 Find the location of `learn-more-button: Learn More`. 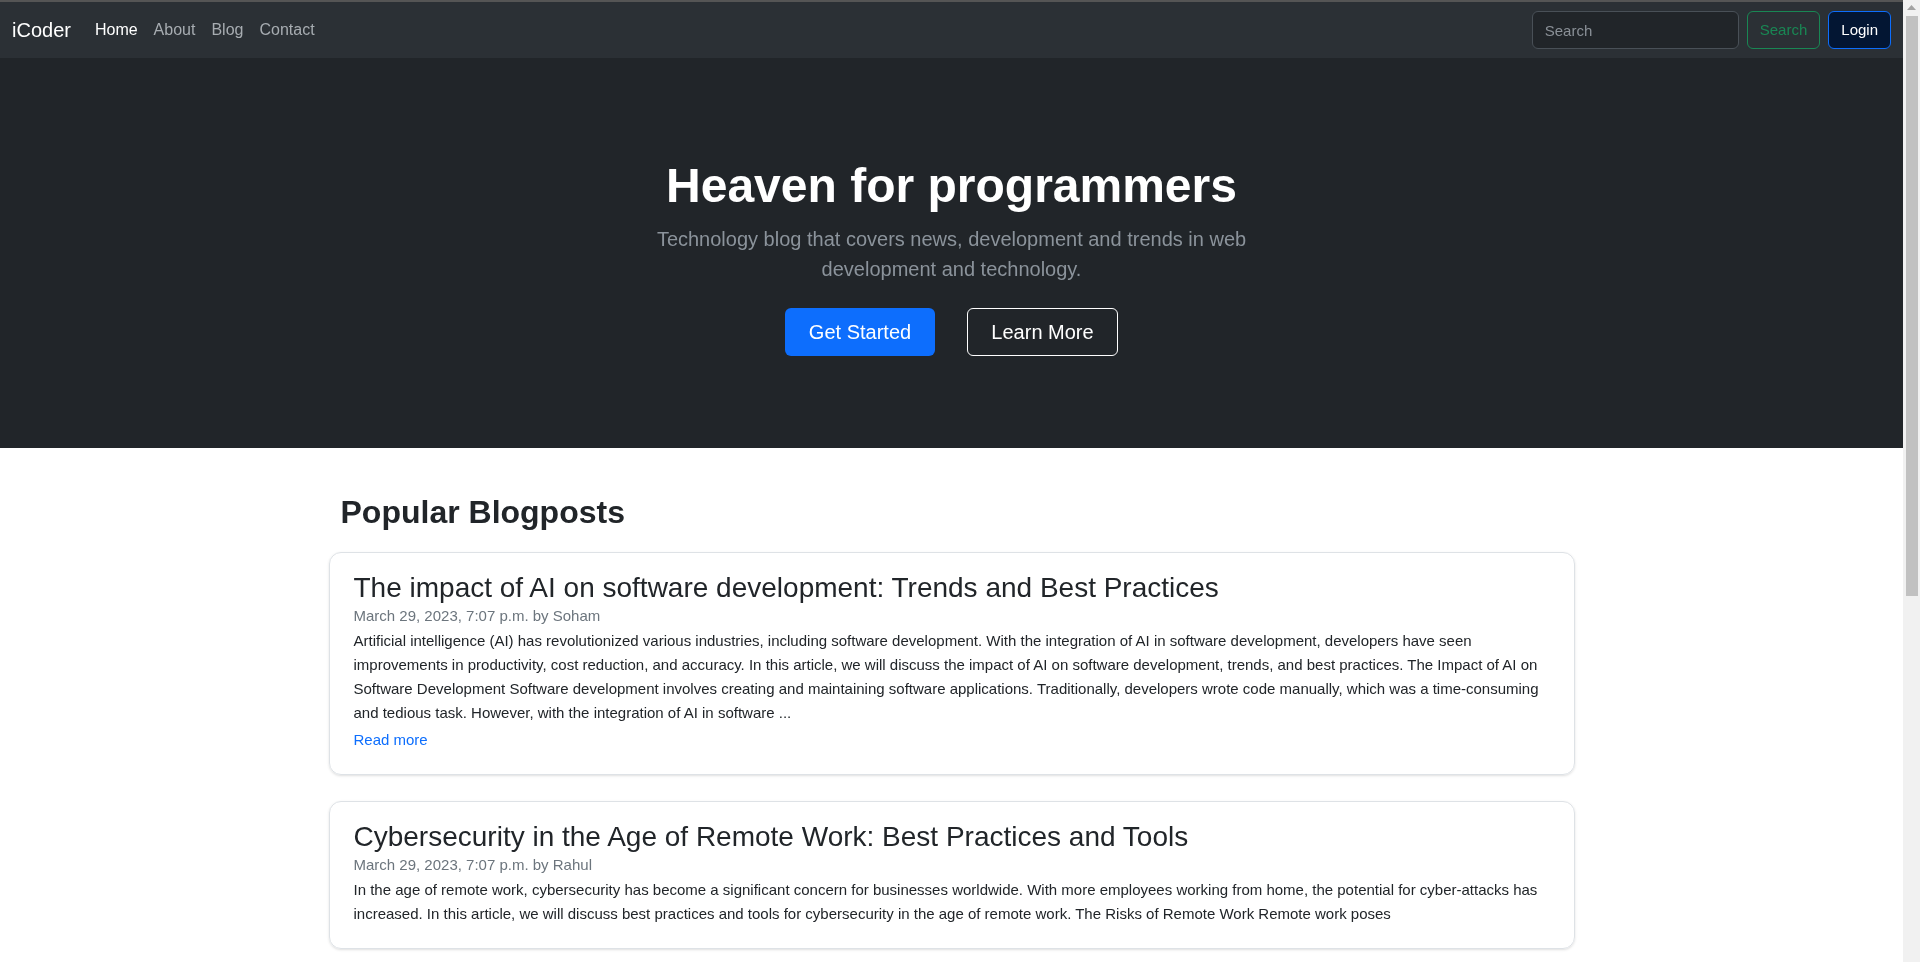

learn-more-button: Learn More is located at coordinates (1042, 332).